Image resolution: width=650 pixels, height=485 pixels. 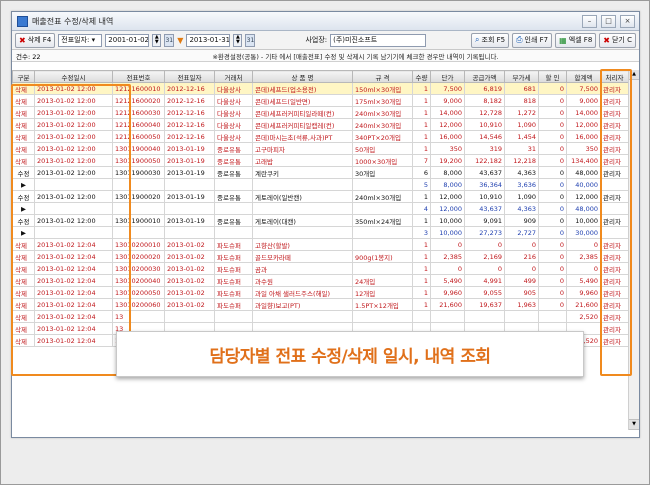 I want to click on excel-button: ▦ 엑셀 F8, so click(x=576, y=40).